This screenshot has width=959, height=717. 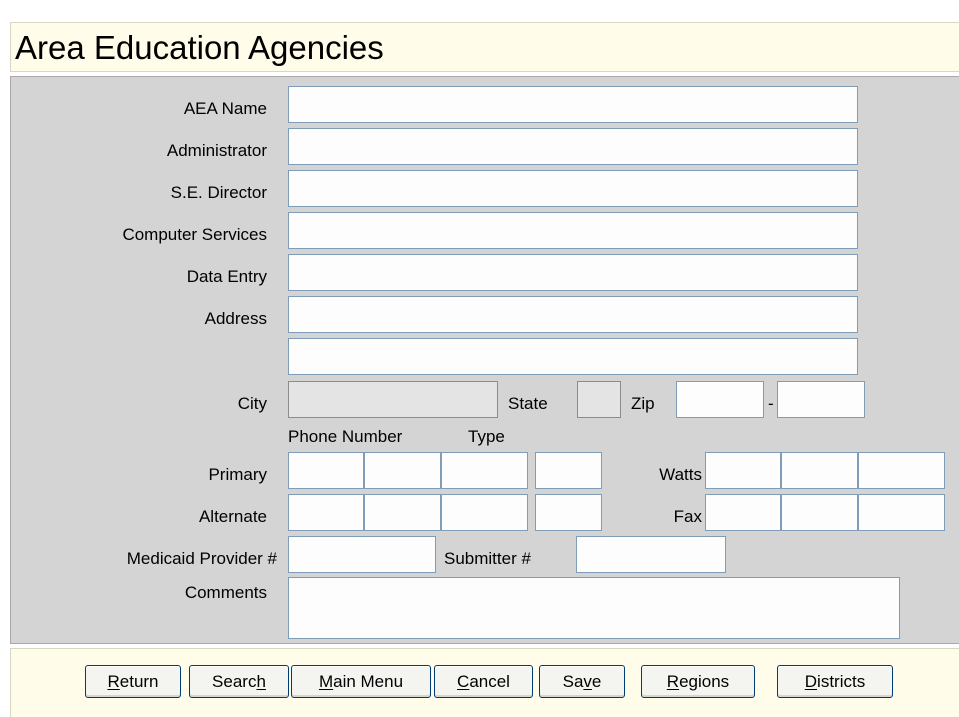 What do you see at coordinates (393, 399) in the screenshot?
I see `city-field` at bounding box center [393, 399].